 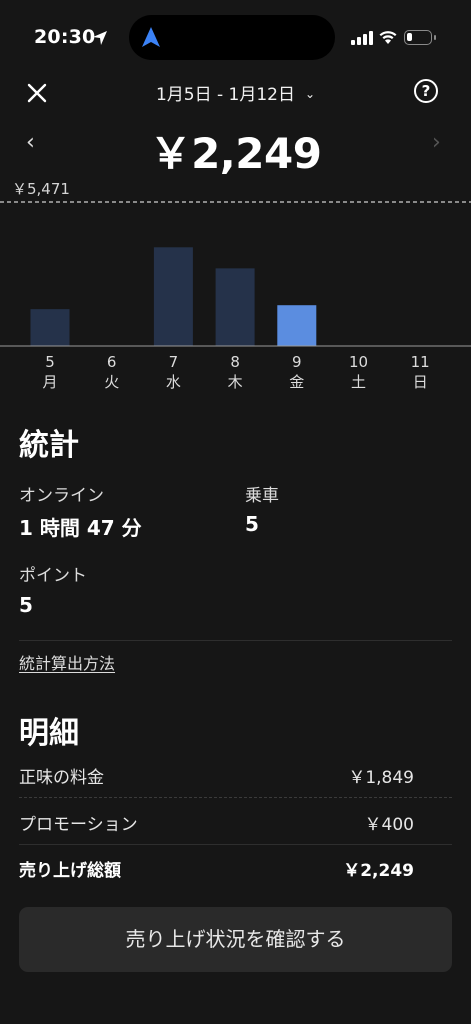 I want to click on promotion-value: ￥400, so click(x=389, y=825).